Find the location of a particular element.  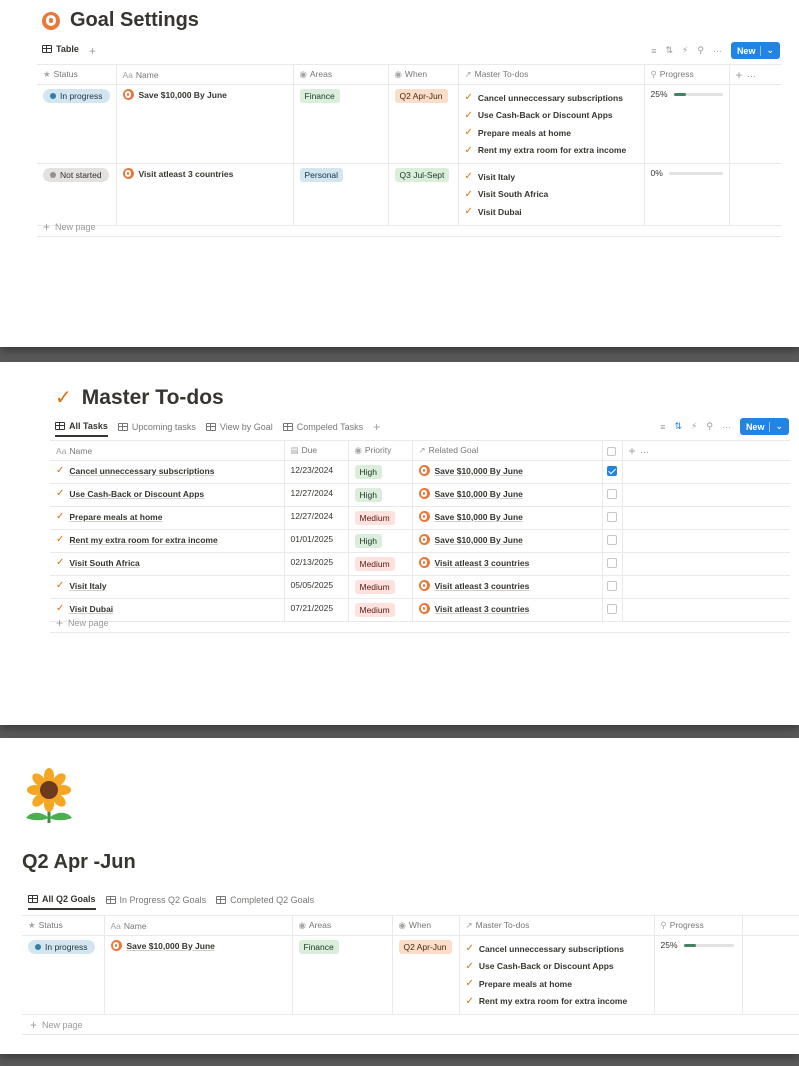

column-header-status: ★ Status is located at coordinates (77, 74).